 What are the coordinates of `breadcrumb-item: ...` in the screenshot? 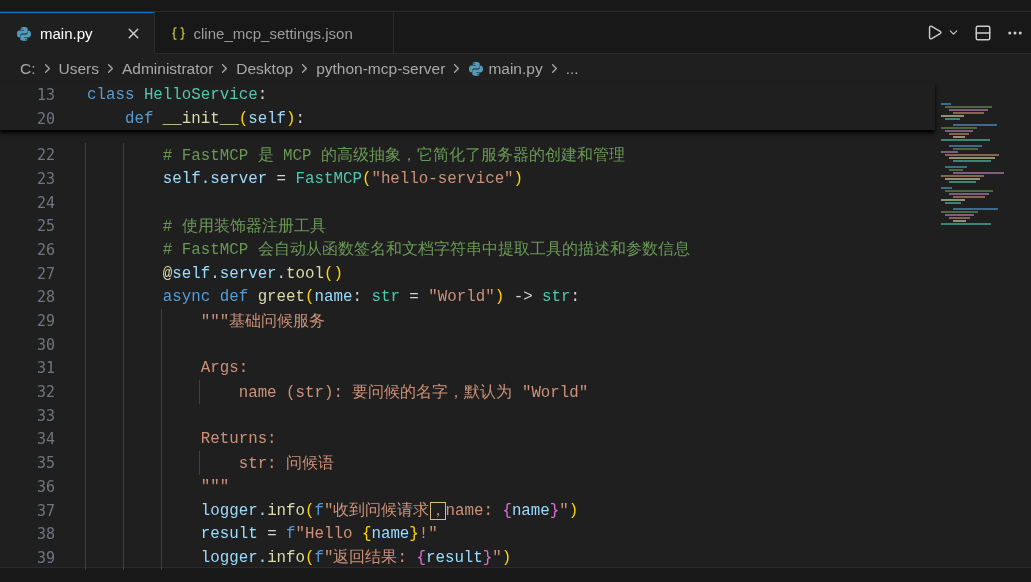 It's located at (572, 68).